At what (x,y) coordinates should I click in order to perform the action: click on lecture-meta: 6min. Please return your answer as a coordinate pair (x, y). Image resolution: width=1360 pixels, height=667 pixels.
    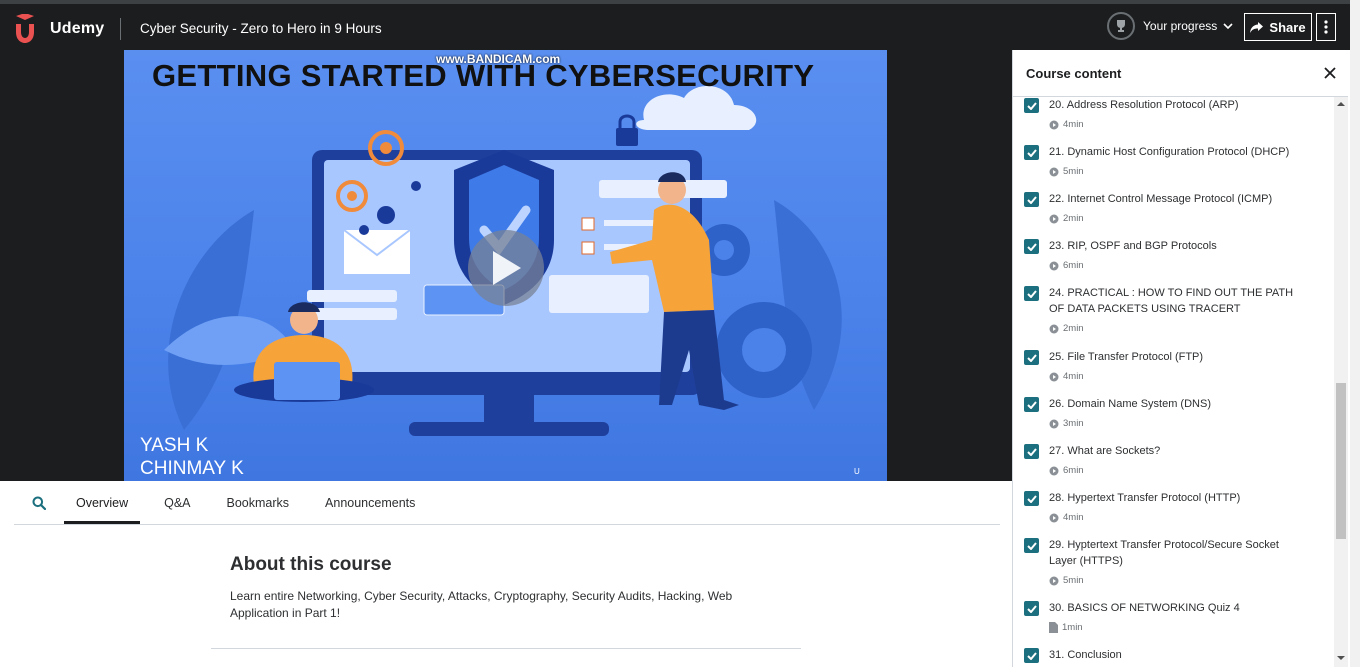
    Looking at the image, I should click on (1066, 470).